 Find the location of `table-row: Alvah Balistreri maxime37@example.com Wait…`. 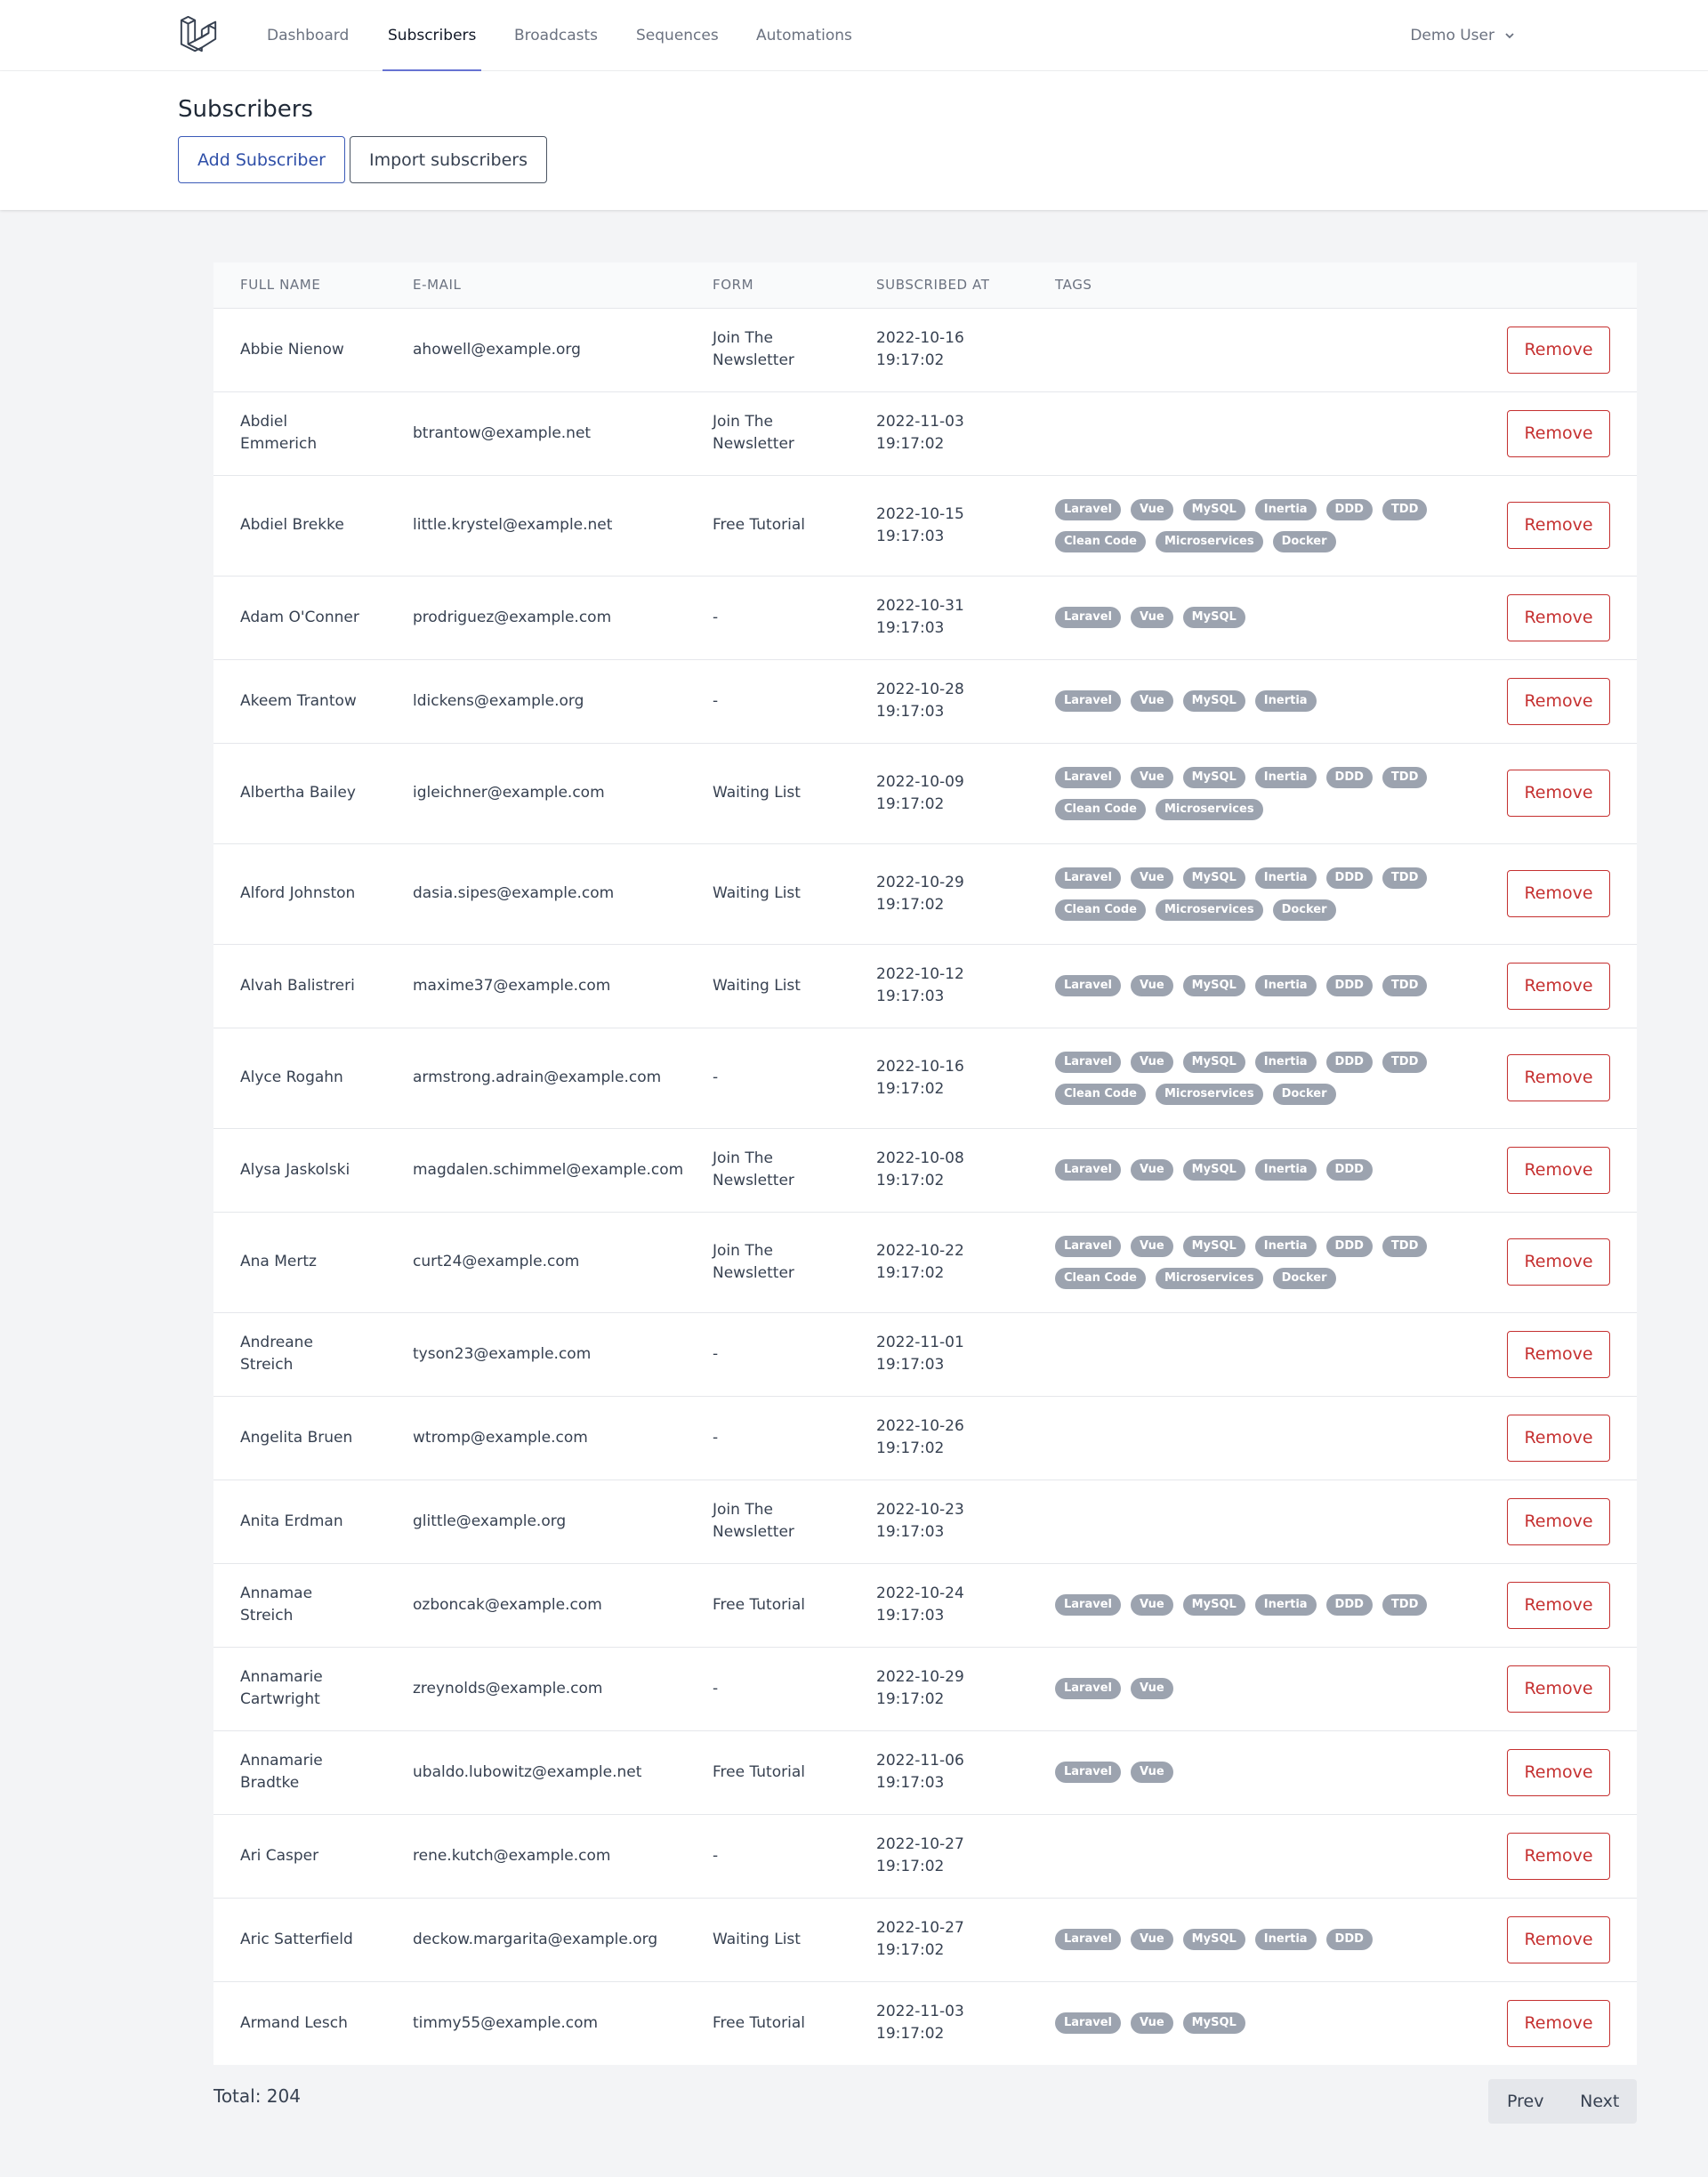

table-row: Alvah Balistreri maxime37@example.com Wait… is located at coordinates (925, 986).